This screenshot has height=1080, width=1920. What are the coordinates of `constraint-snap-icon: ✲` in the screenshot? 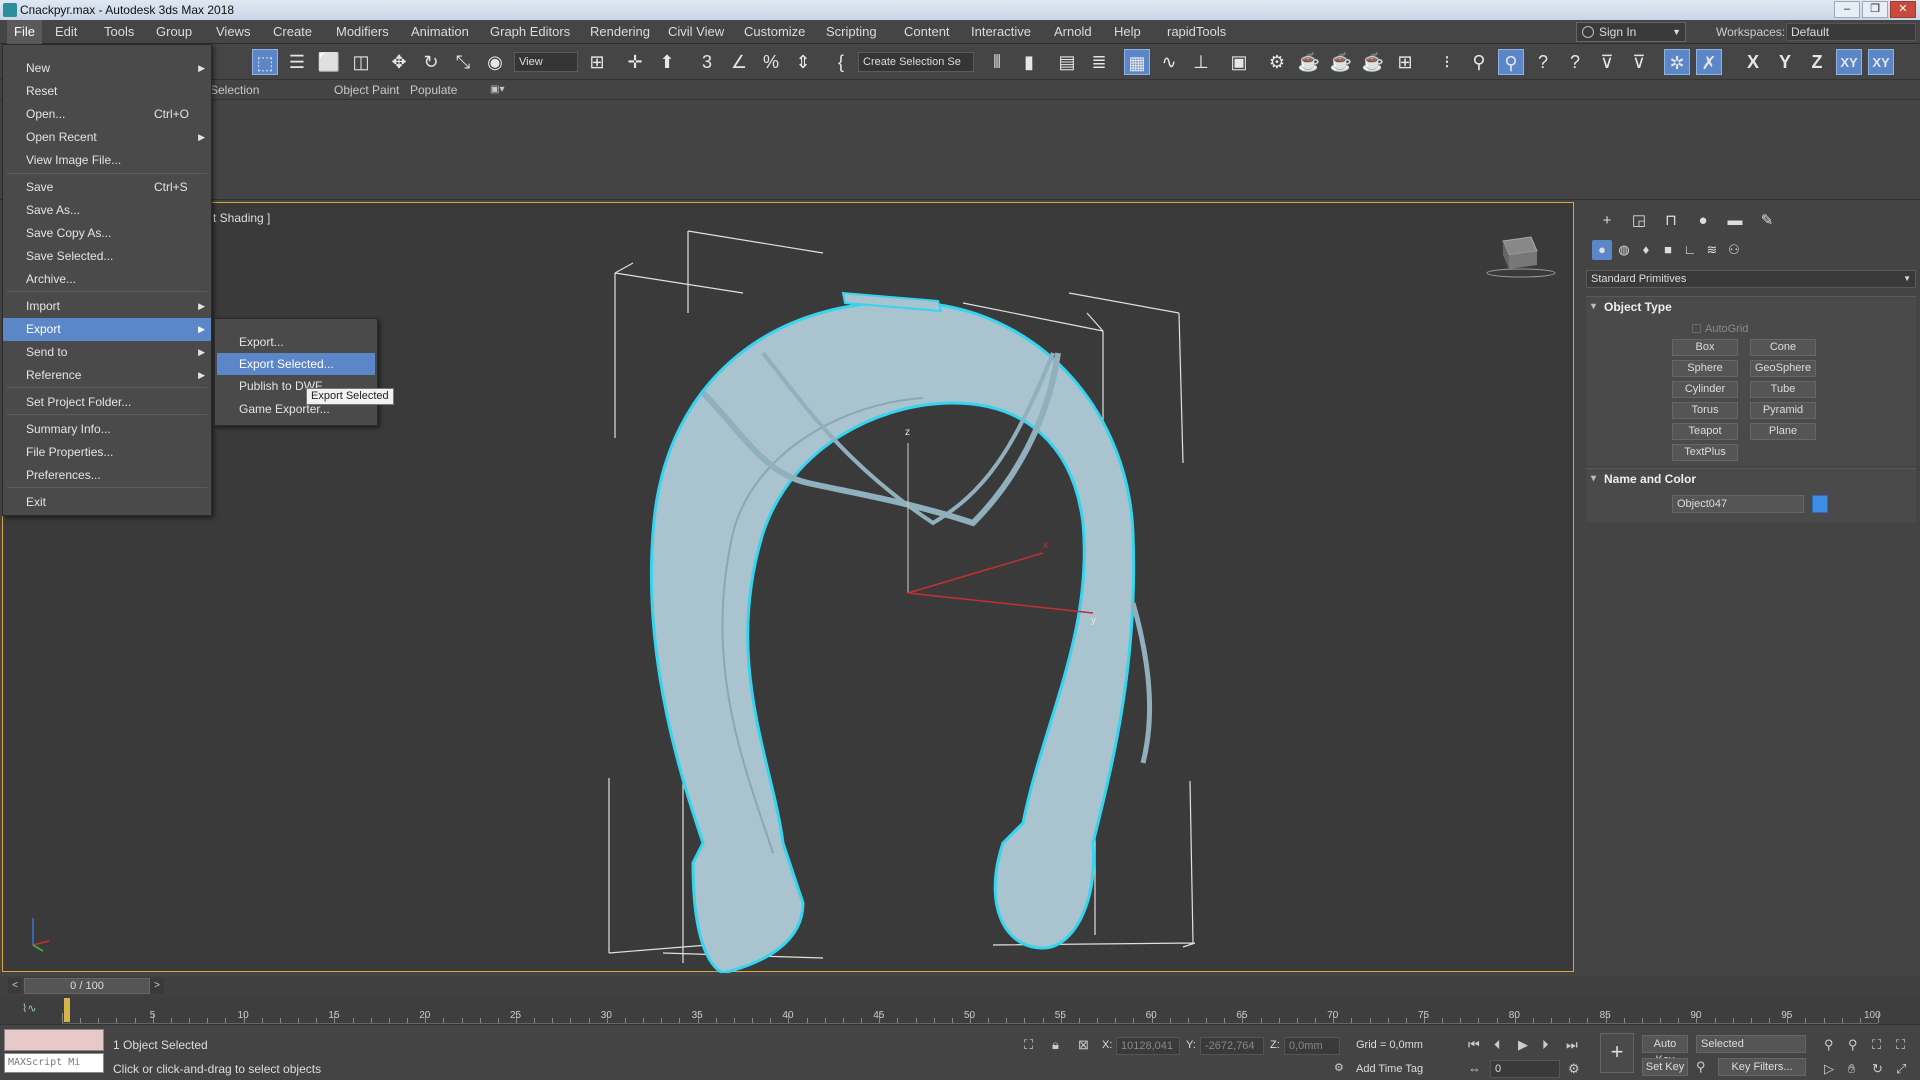 It's located at (1677, 62).